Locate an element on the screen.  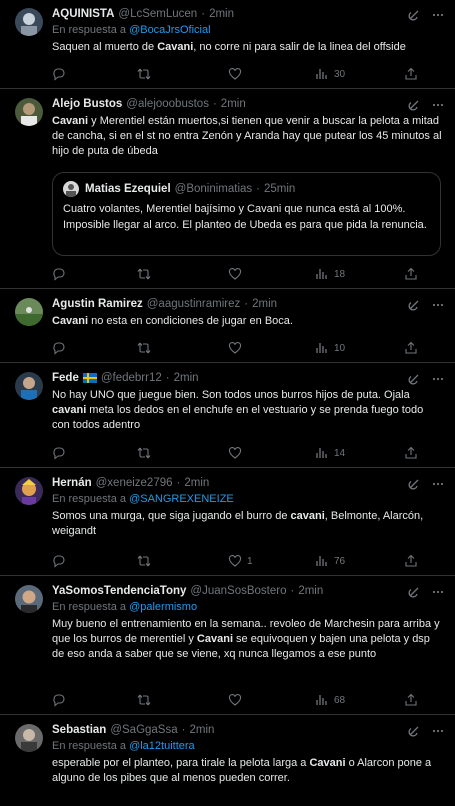
display-name: AQUINISTA is located at coordinates (83, 14).